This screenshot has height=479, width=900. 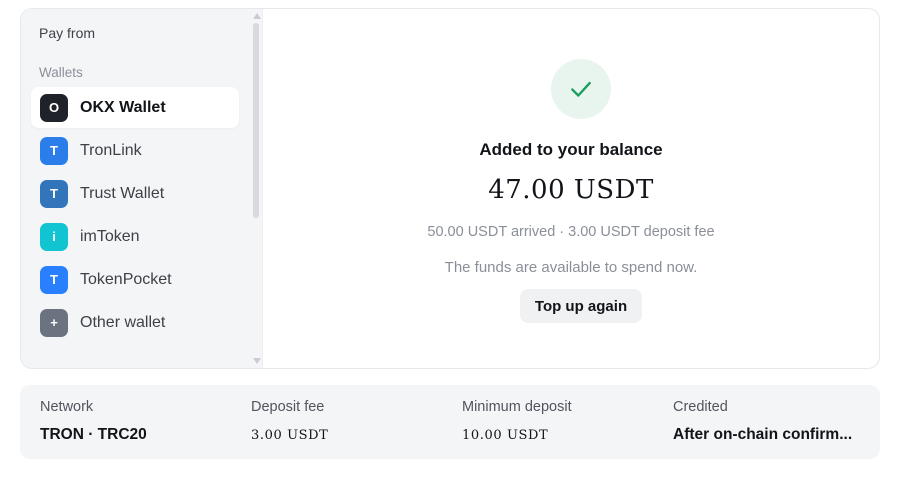 What do you see at coordinates (351, 421) in the screenshot?
I see `summary-deposit-fee: Deposit fee 3.00 USDT` at bounding box center [351, 421].